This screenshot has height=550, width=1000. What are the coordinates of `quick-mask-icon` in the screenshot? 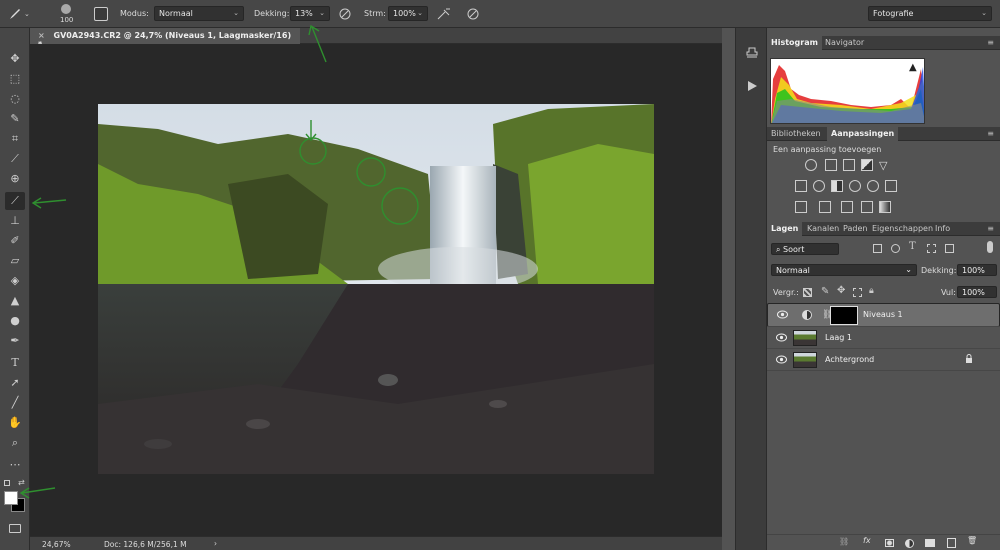 It's located at (15, 528).